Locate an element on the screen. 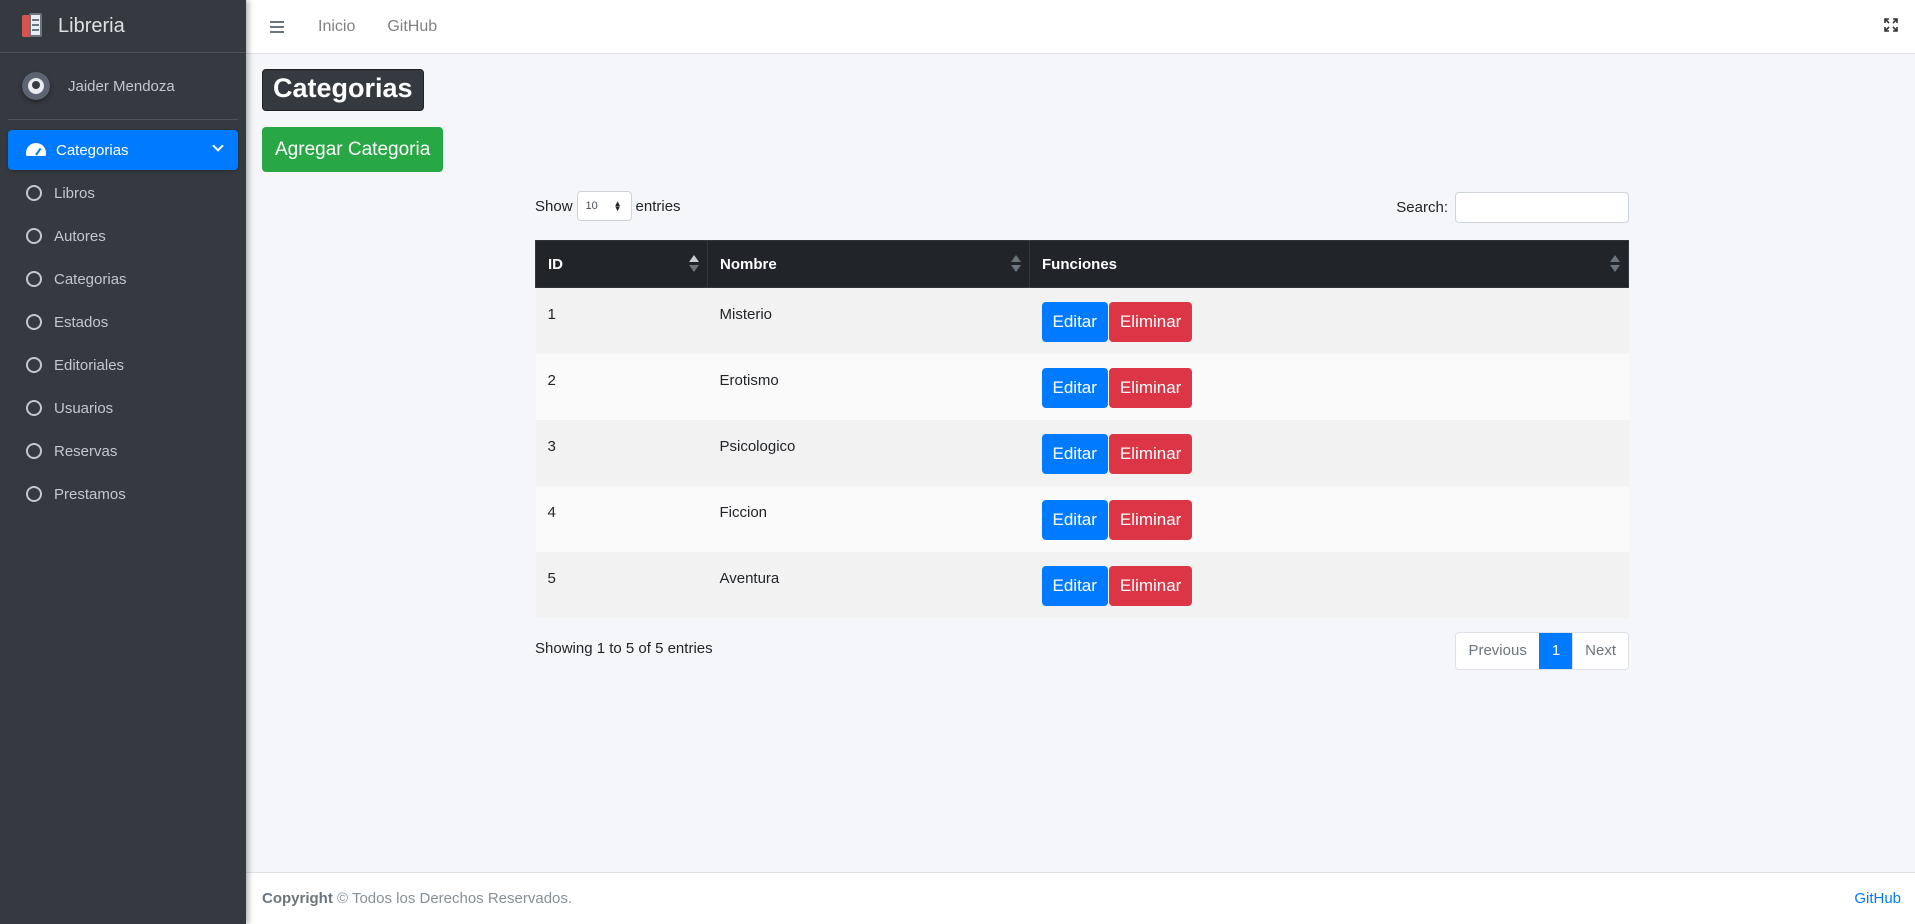 This screenshot has width=1915, height=924. table-info: Showing 1 to 5 of 5 entries is located at coordinates (624, 648).